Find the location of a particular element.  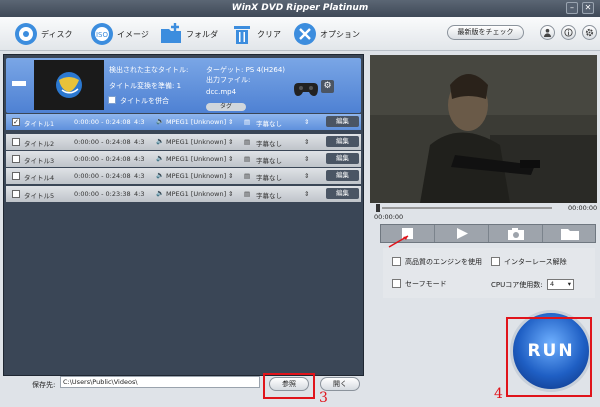

open-folder-button is located at coordinates (570, 233).